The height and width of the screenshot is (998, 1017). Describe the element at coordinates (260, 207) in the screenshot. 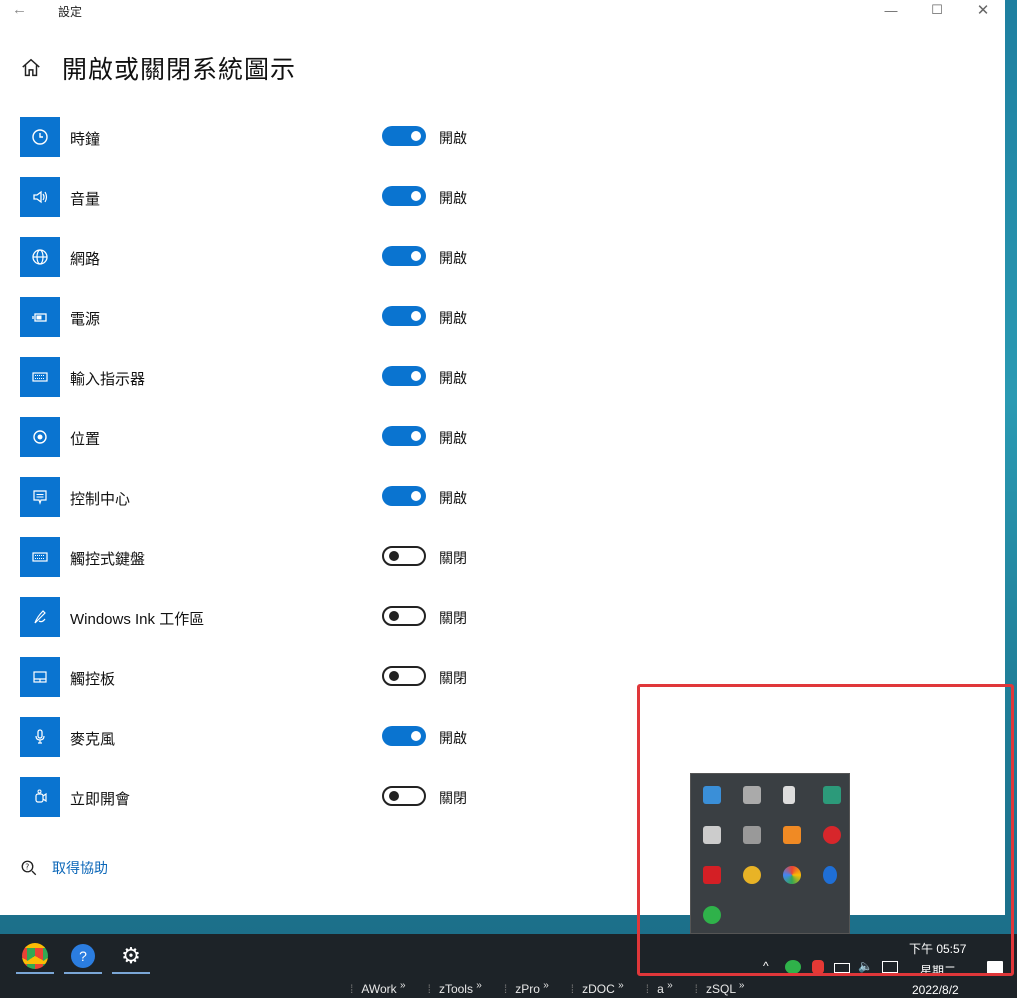

I see `setting-row: 音量 開啟` at that location.